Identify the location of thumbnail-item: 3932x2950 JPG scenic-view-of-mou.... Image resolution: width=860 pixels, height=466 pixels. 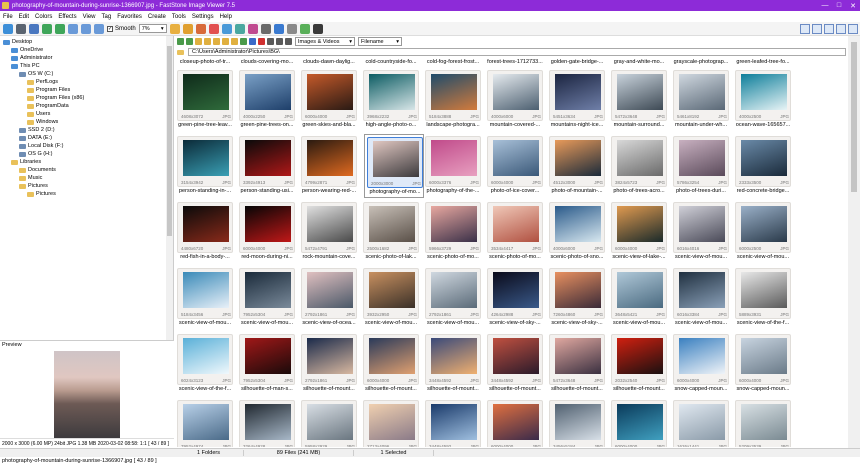
(391, 298).